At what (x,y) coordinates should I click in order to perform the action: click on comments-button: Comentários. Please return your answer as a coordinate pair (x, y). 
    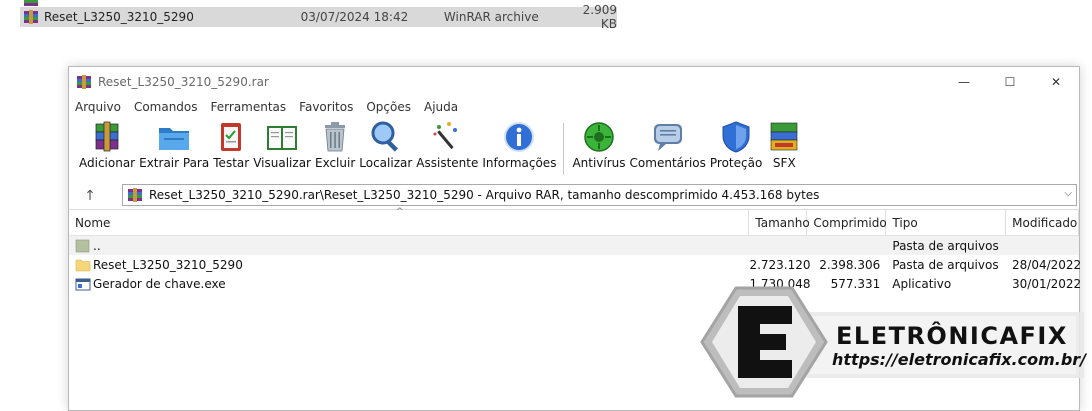
    Looking at the image, I should click on (668, 144).